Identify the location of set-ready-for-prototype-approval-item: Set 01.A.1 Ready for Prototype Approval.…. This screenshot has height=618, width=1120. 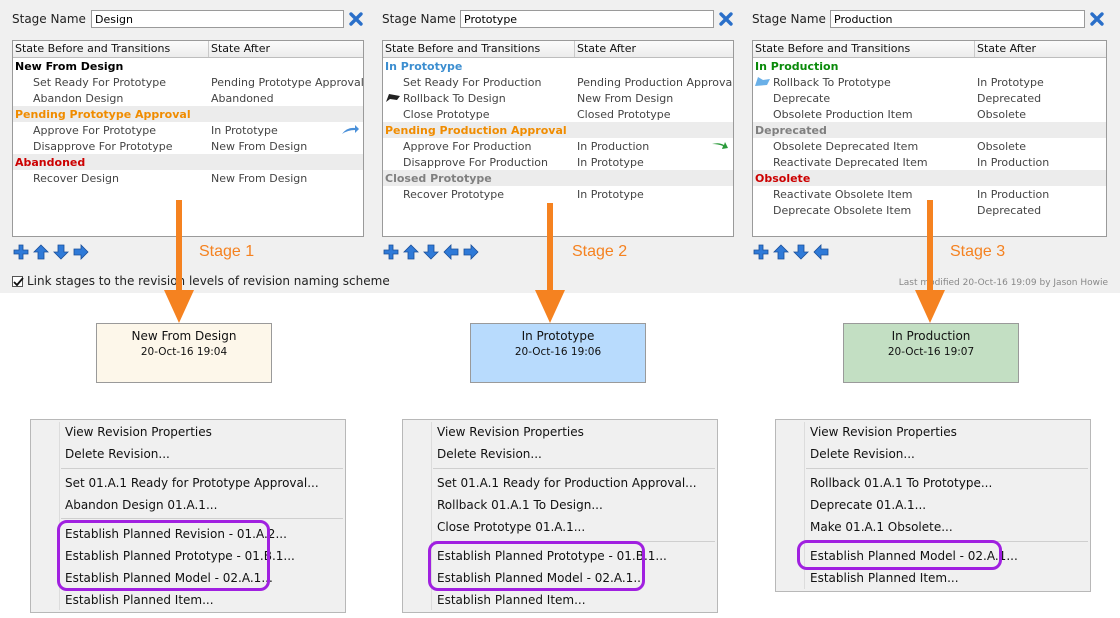
(192, 483).